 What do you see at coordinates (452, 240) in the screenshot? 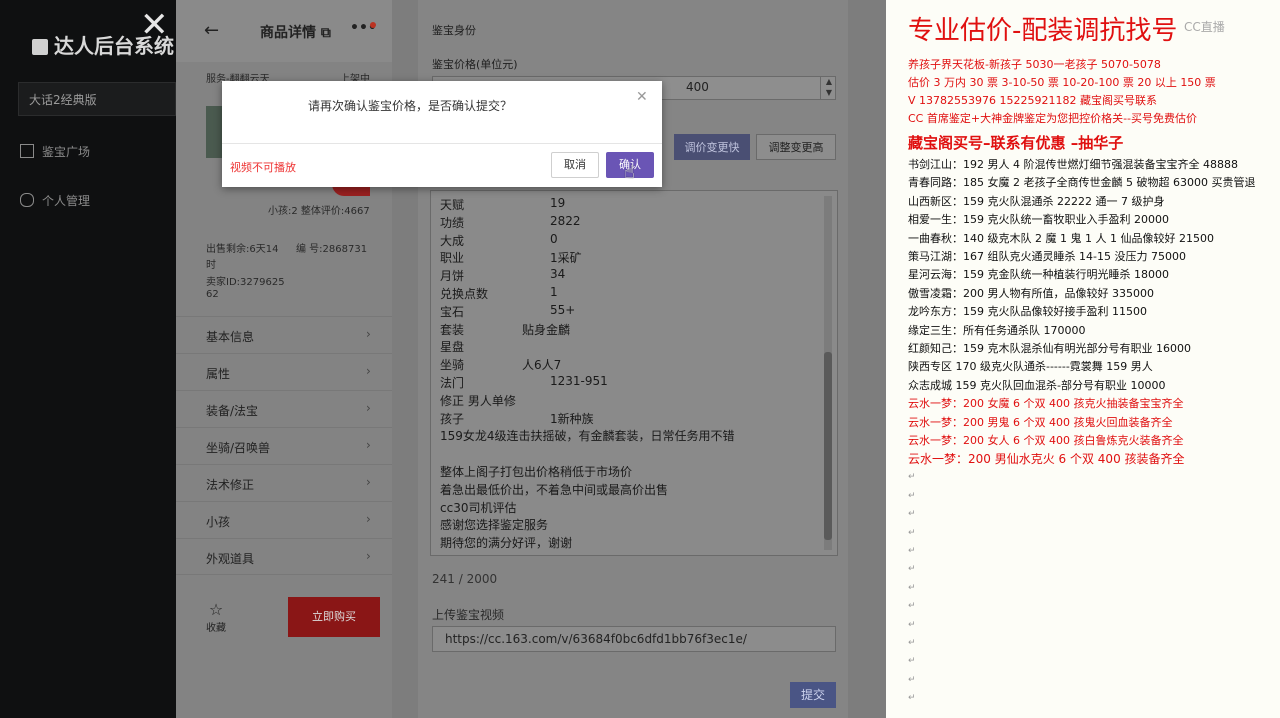
I see `desc-key: 大成` at bounding box center [452, 240].